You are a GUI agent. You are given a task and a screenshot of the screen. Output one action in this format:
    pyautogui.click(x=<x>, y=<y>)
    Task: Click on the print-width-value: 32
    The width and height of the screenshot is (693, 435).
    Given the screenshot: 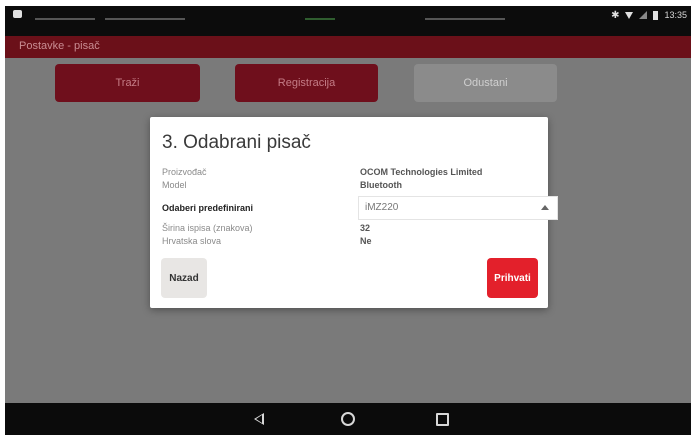 What is the action you would take?
    pyautogui.click(x=365, y=228)
    